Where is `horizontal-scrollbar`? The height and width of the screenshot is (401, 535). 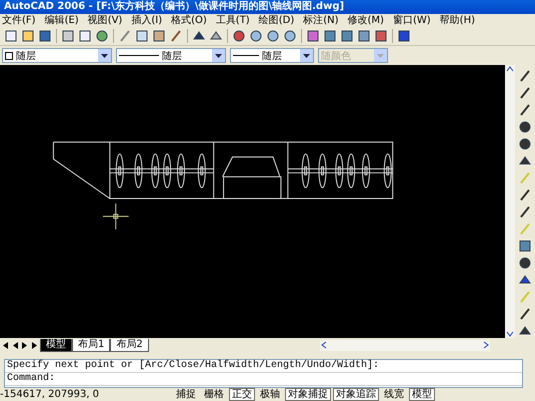 horizontal-scrollbar is located at coordinates (405, 345).